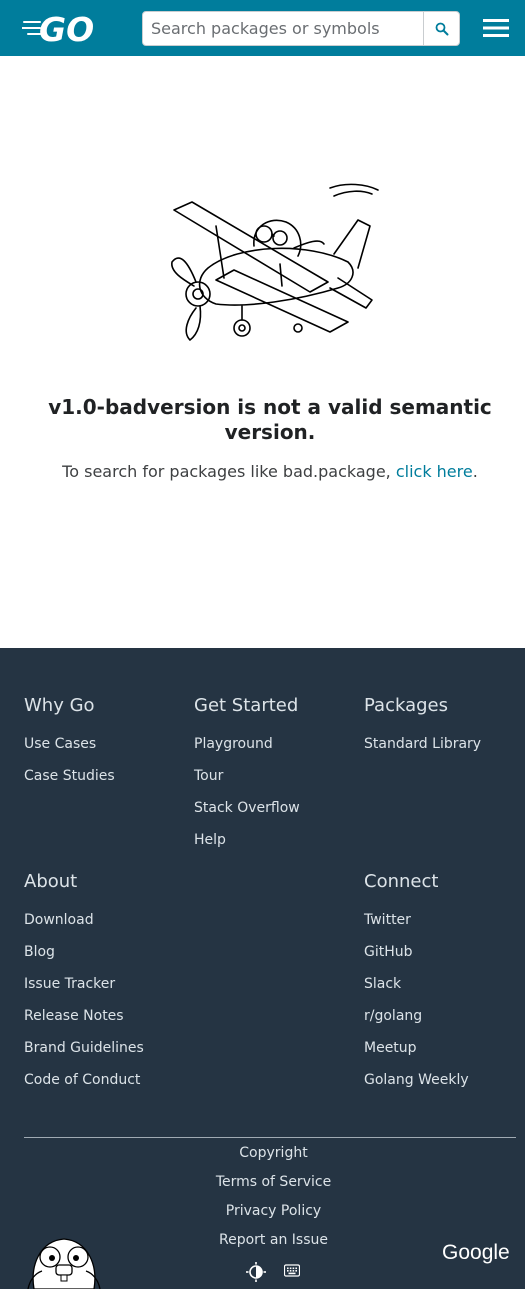  Describe the element at coordinates (39, 952) in the screenshot. I see `footer-link-blog: Blog` at that location.